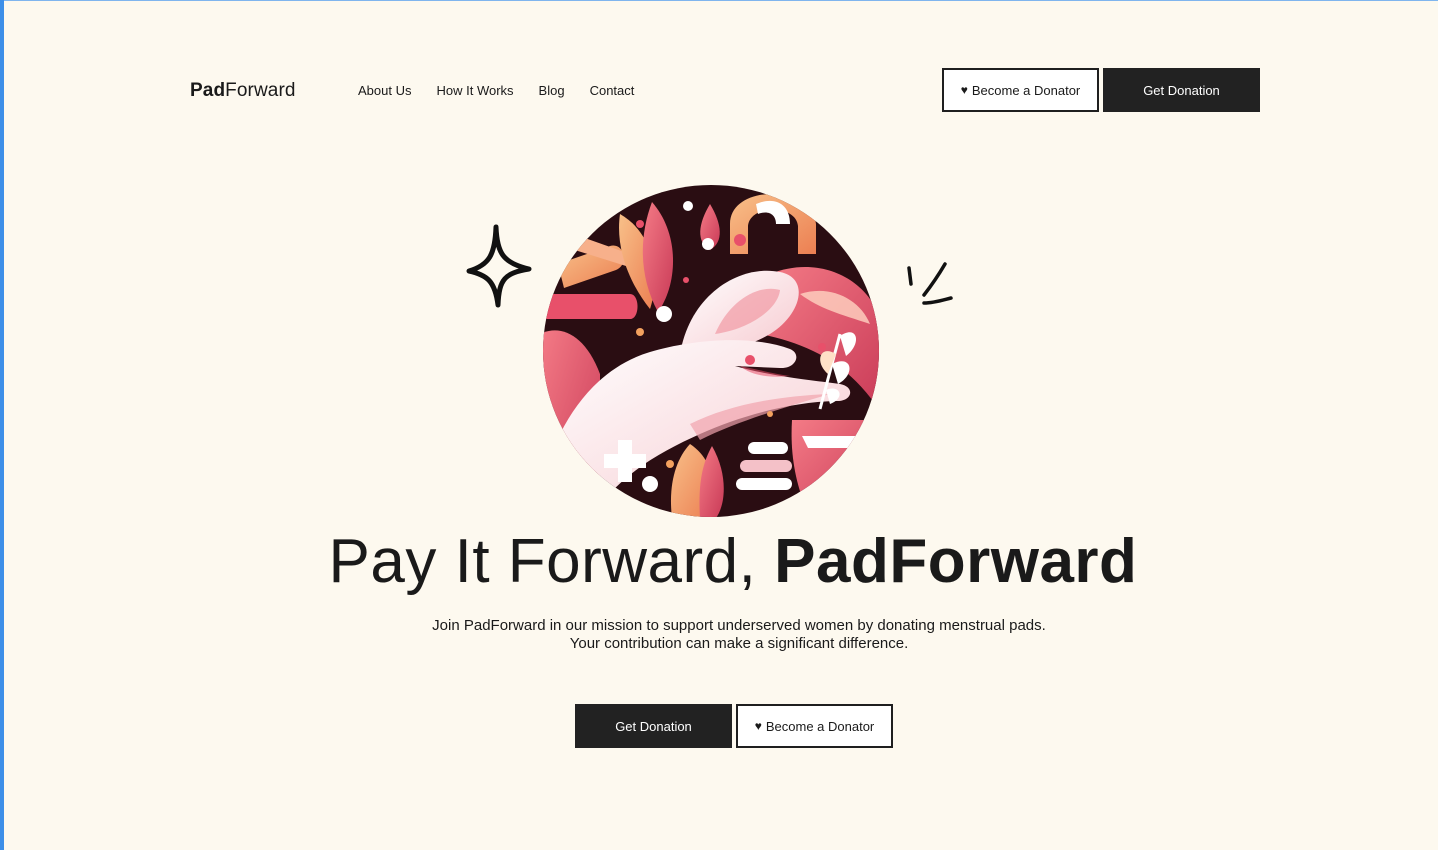  What do you see at coordinates (474, 91) in the screenshot?
I see `nav-item-how-it-works: How It Works` at bounding box center [474, 91].